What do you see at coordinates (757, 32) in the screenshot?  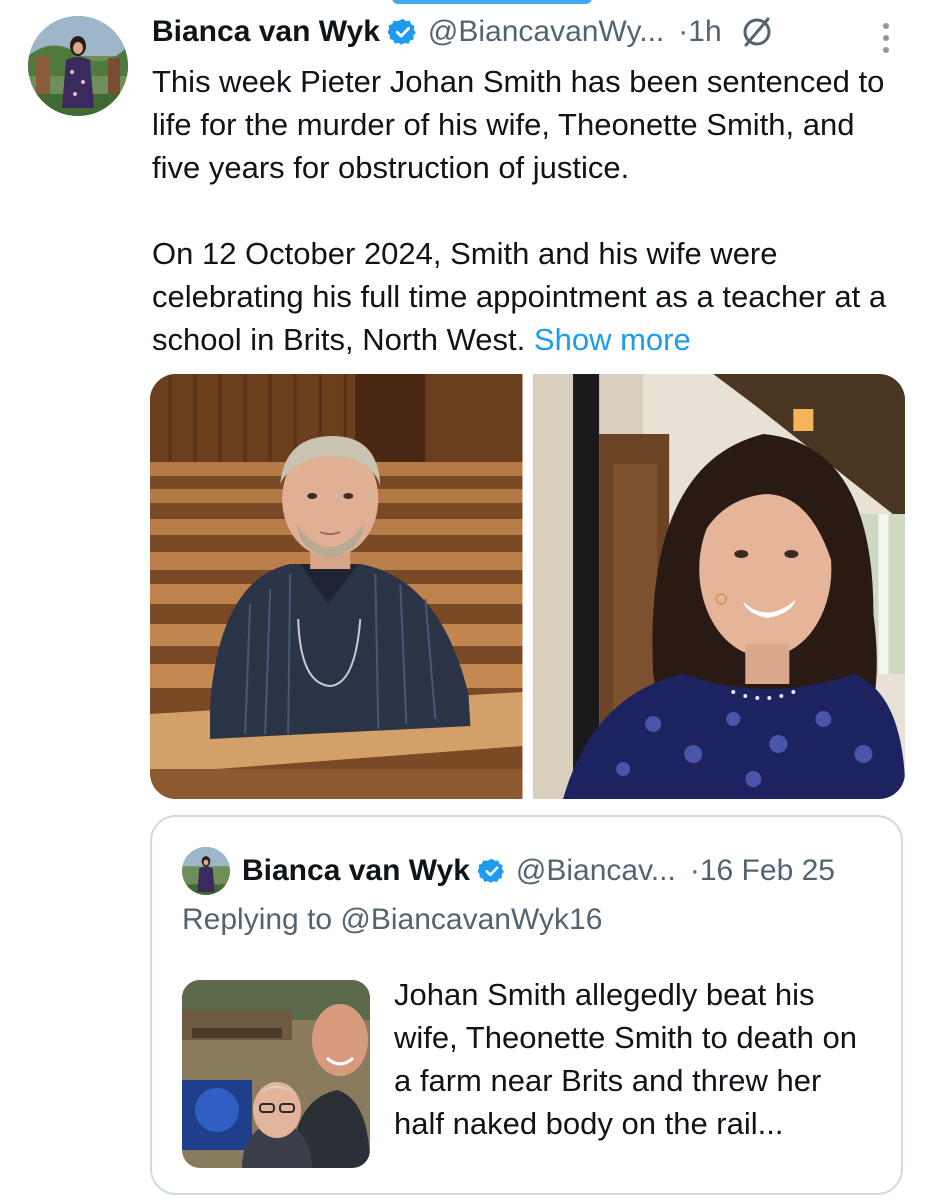 I see `grok-icon` at bounding box center [757, 32].